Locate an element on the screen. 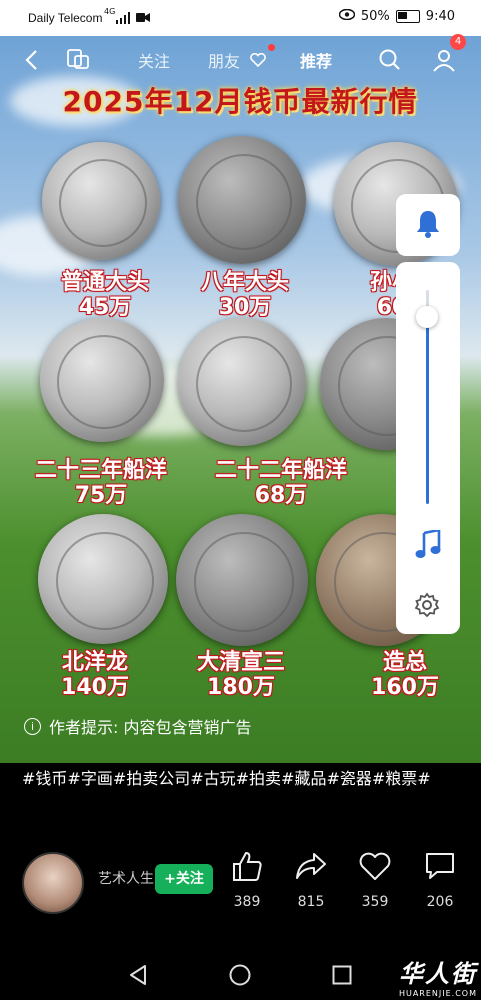 The image size is (481, 1000). bell-icon is located at coordinates (428, 226).